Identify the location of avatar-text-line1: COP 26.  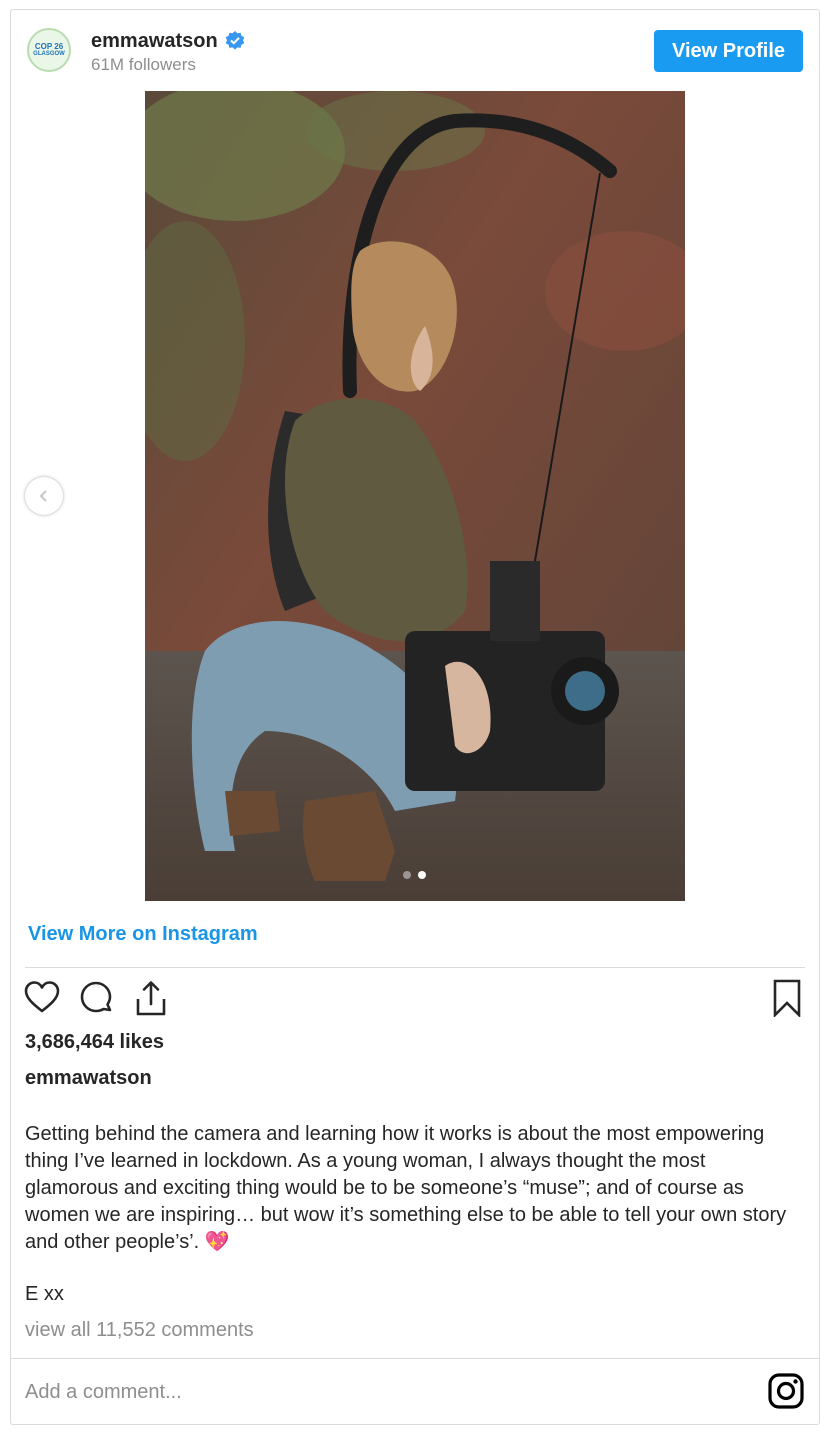
(49, 46).